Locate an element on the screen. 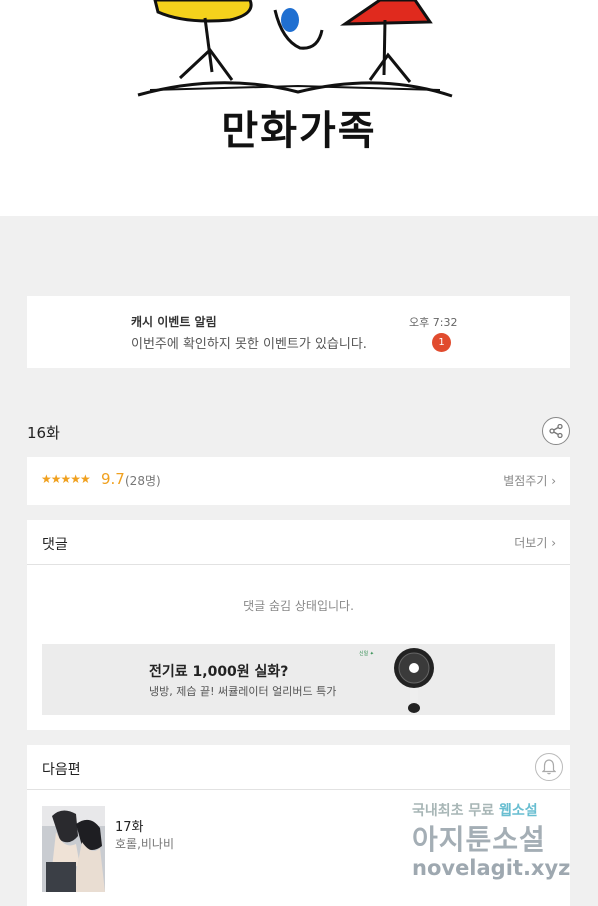 The width and height of the screenshot is (598, 906). next-episode-thumbnail is located at coordinates (73, 849).